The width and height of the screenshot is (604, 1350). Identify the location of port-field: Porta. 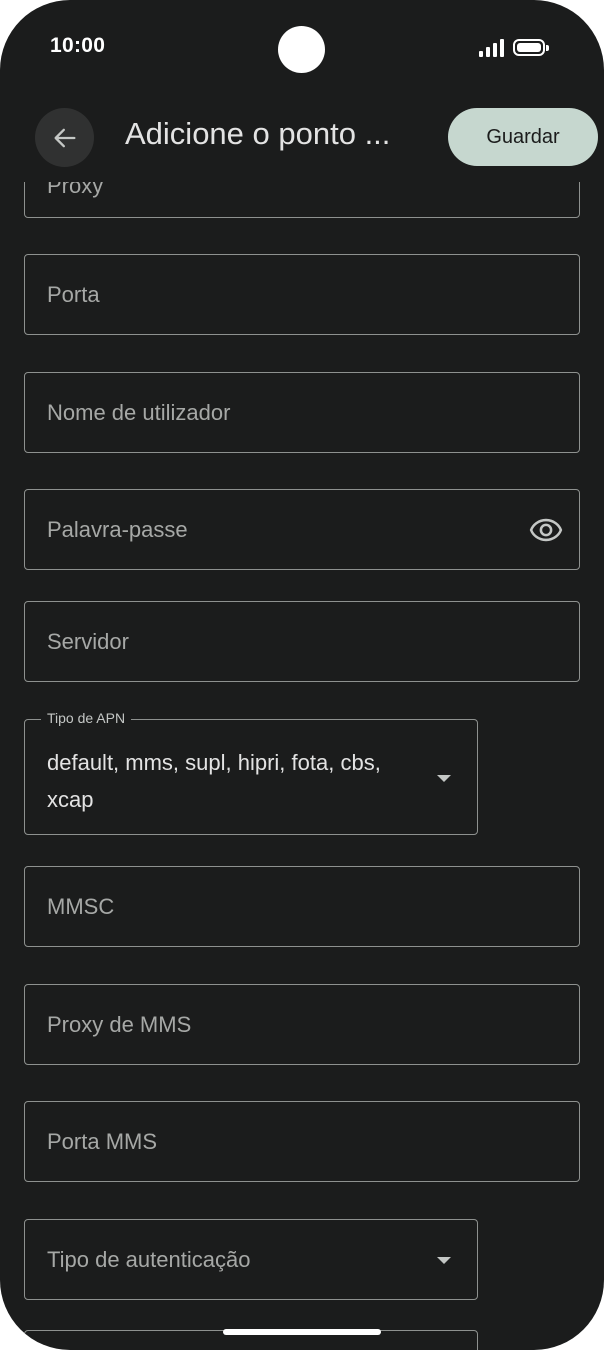
(302, 294).